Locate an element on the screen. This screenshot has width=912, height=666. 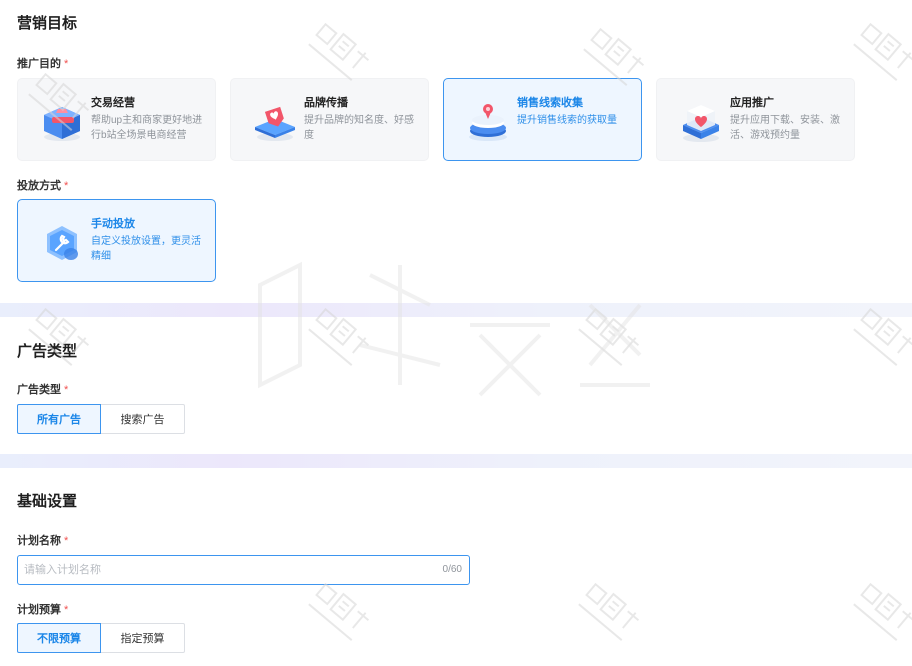
card-title: 交易经营 is located at coordinates (113, 103).